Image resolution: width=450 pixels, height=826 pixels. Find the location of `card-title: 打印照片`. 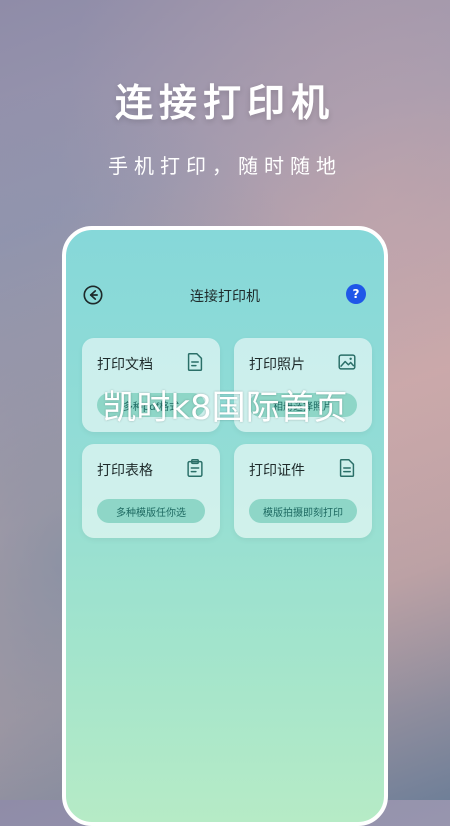

card-title: 打印照片 is located at coordinates (277, 365).